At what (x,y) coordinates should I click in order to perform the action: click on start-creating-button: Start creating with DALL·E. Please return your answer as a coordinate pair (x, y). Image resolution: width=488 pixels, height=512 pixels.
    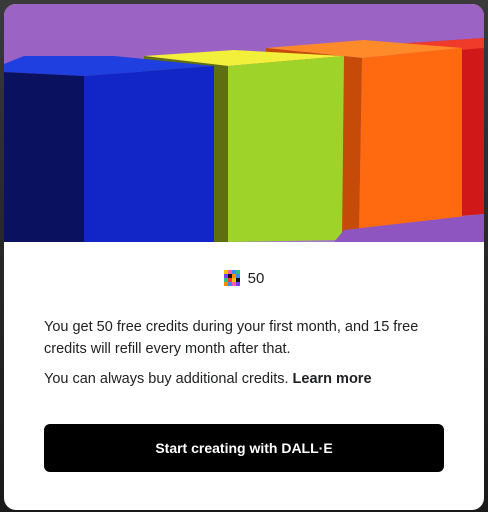
    Looking at the image, I should click on (244, 448).